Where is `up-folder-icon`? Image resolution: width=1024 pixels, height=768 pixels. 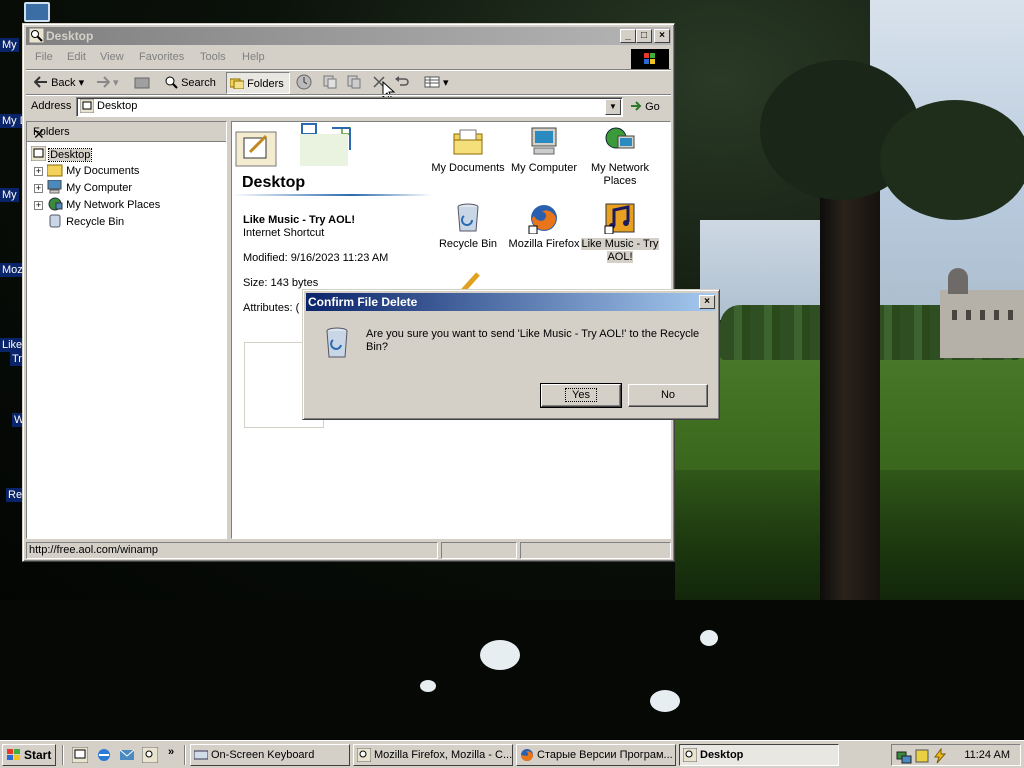
up-folder-icon is located at coordinates (142, 83).